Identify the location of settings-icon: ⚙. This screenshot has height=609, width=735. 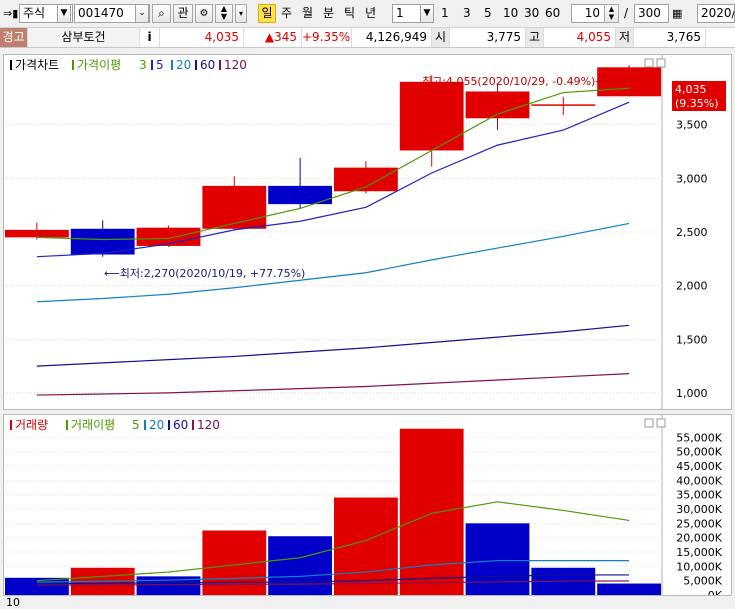
(204, 13).